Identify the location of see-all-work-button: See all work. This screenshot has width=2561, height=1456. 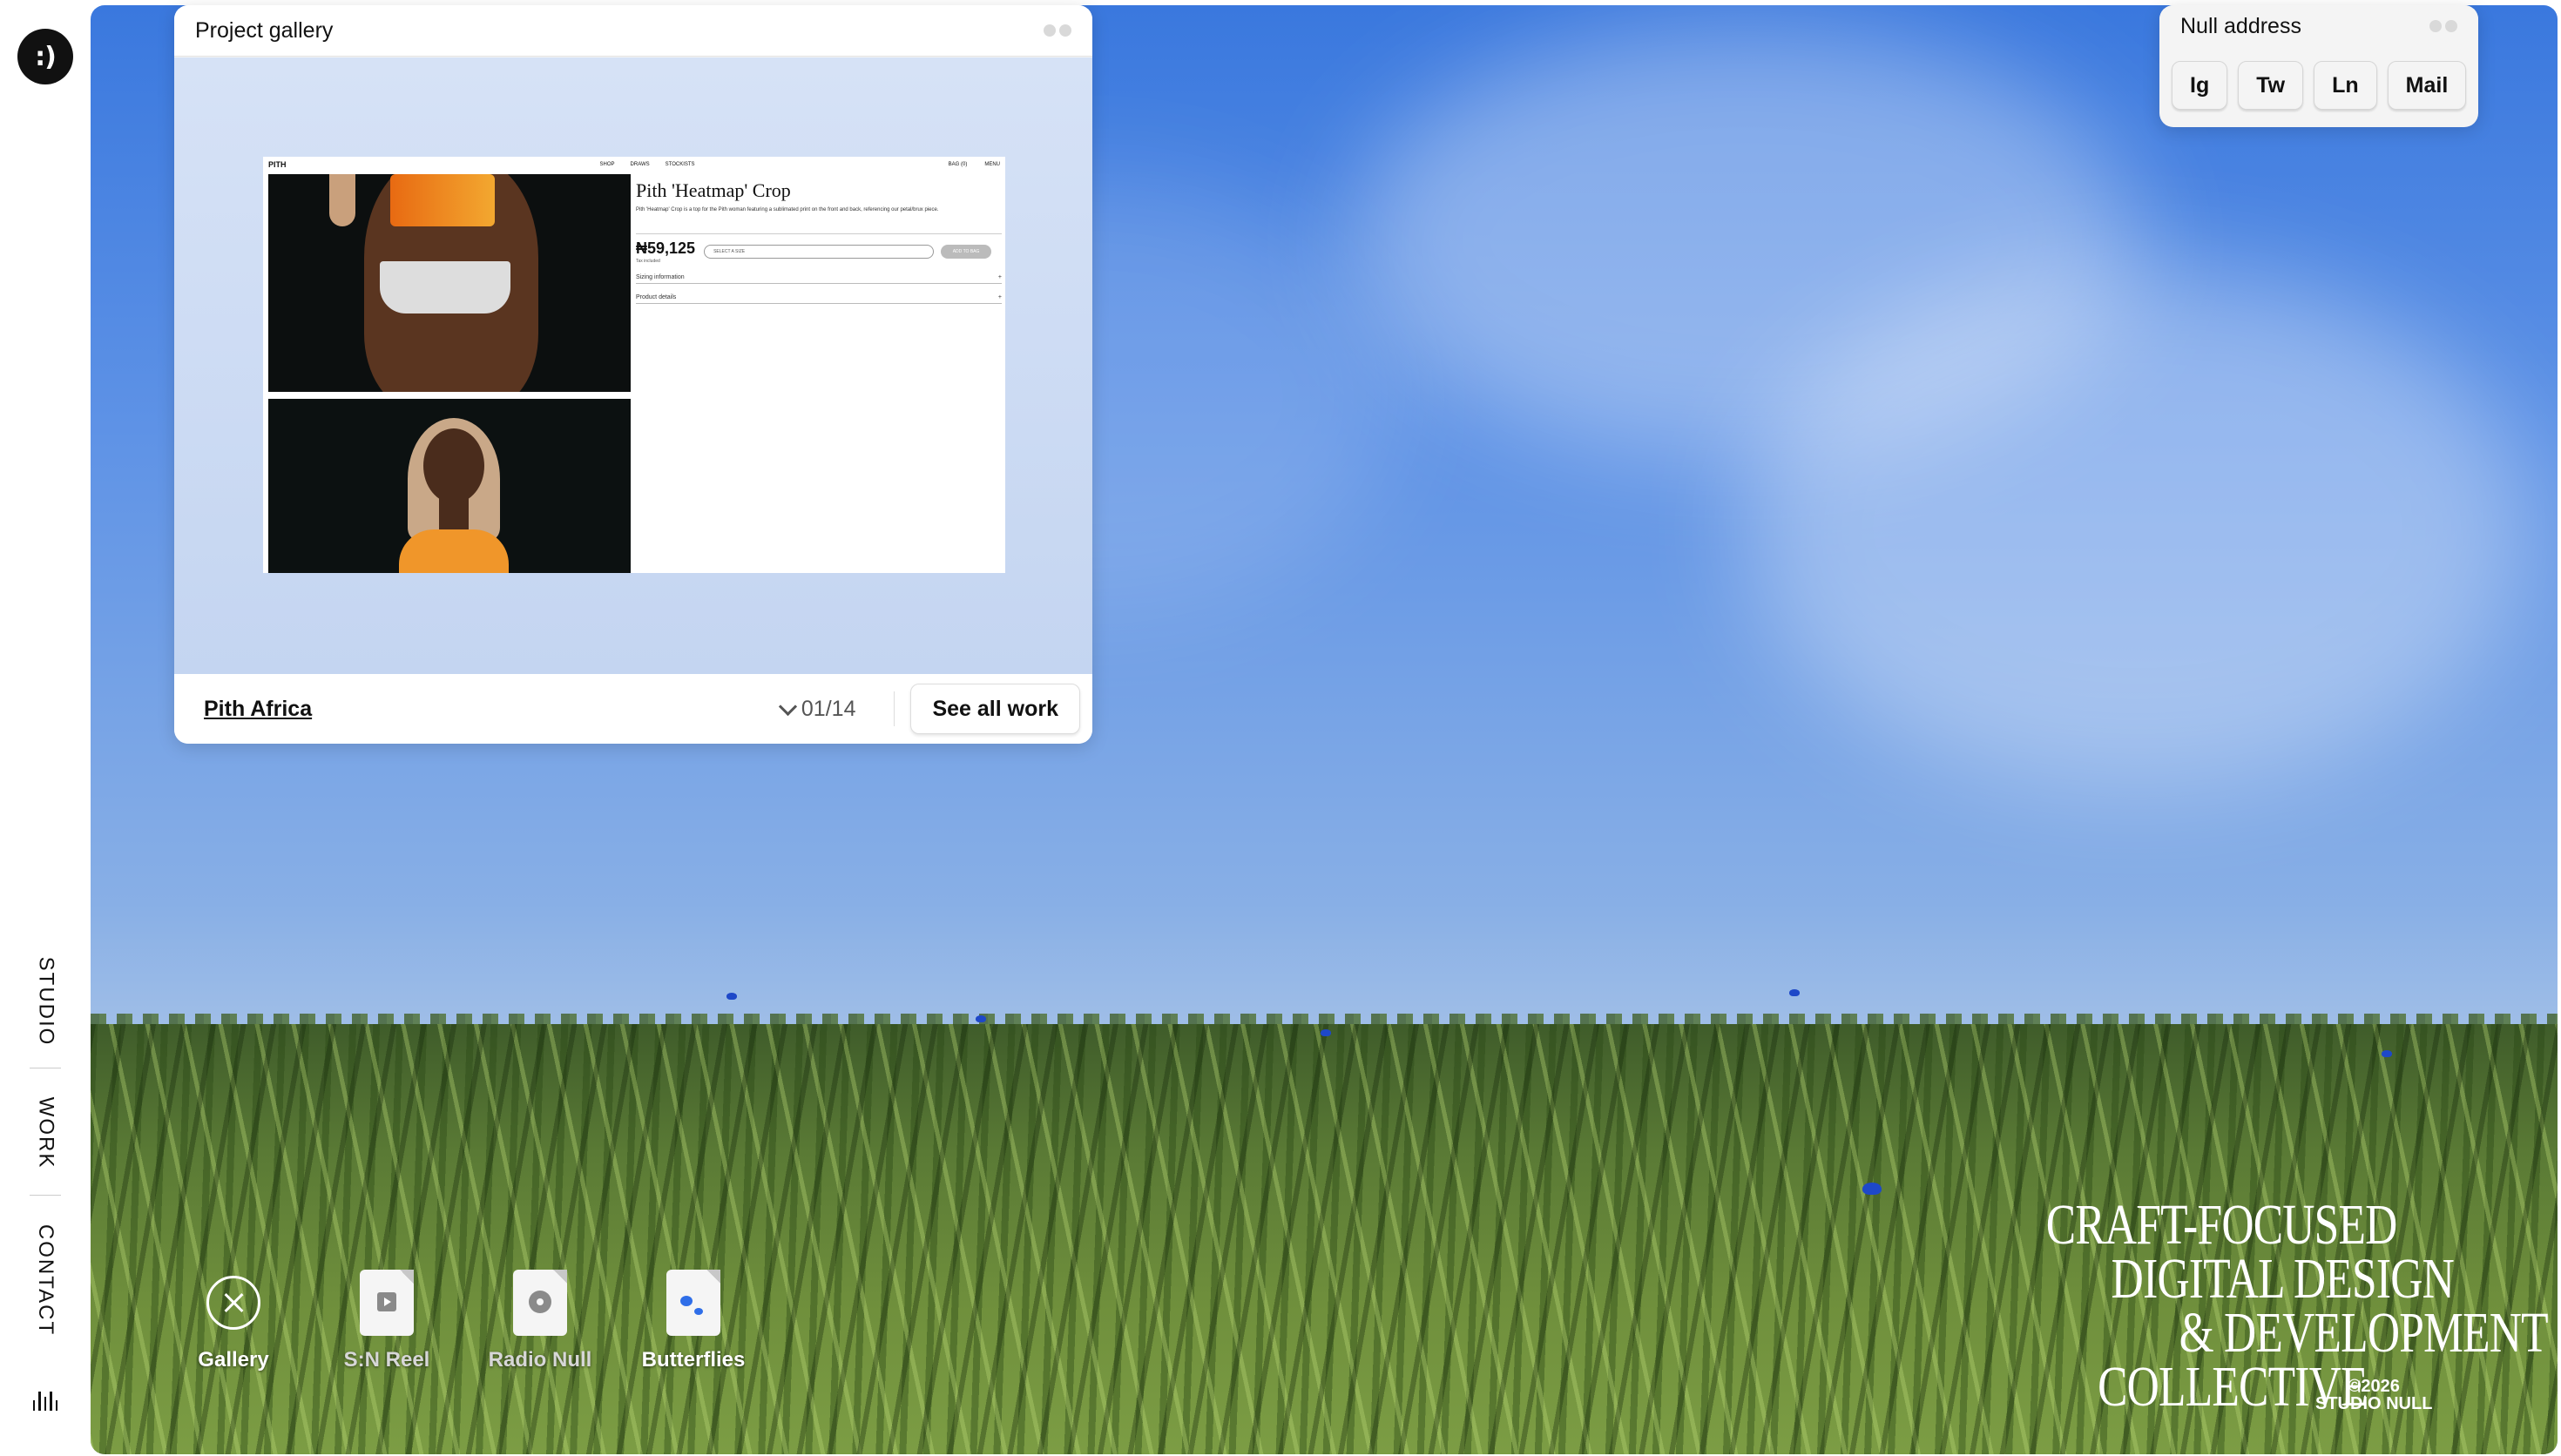
(995, 709).